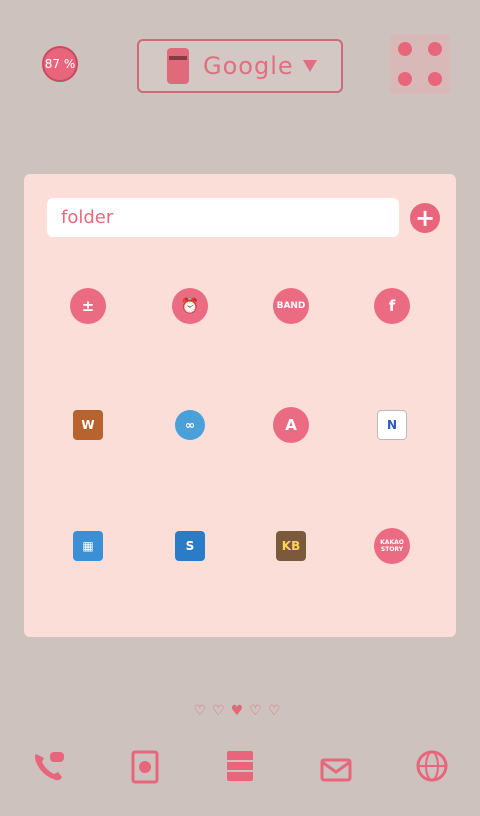  Describe the element at coordinates (240, 711) in the screenshot. I see `page-indicator: ♡♡♥♡♡` at that location.